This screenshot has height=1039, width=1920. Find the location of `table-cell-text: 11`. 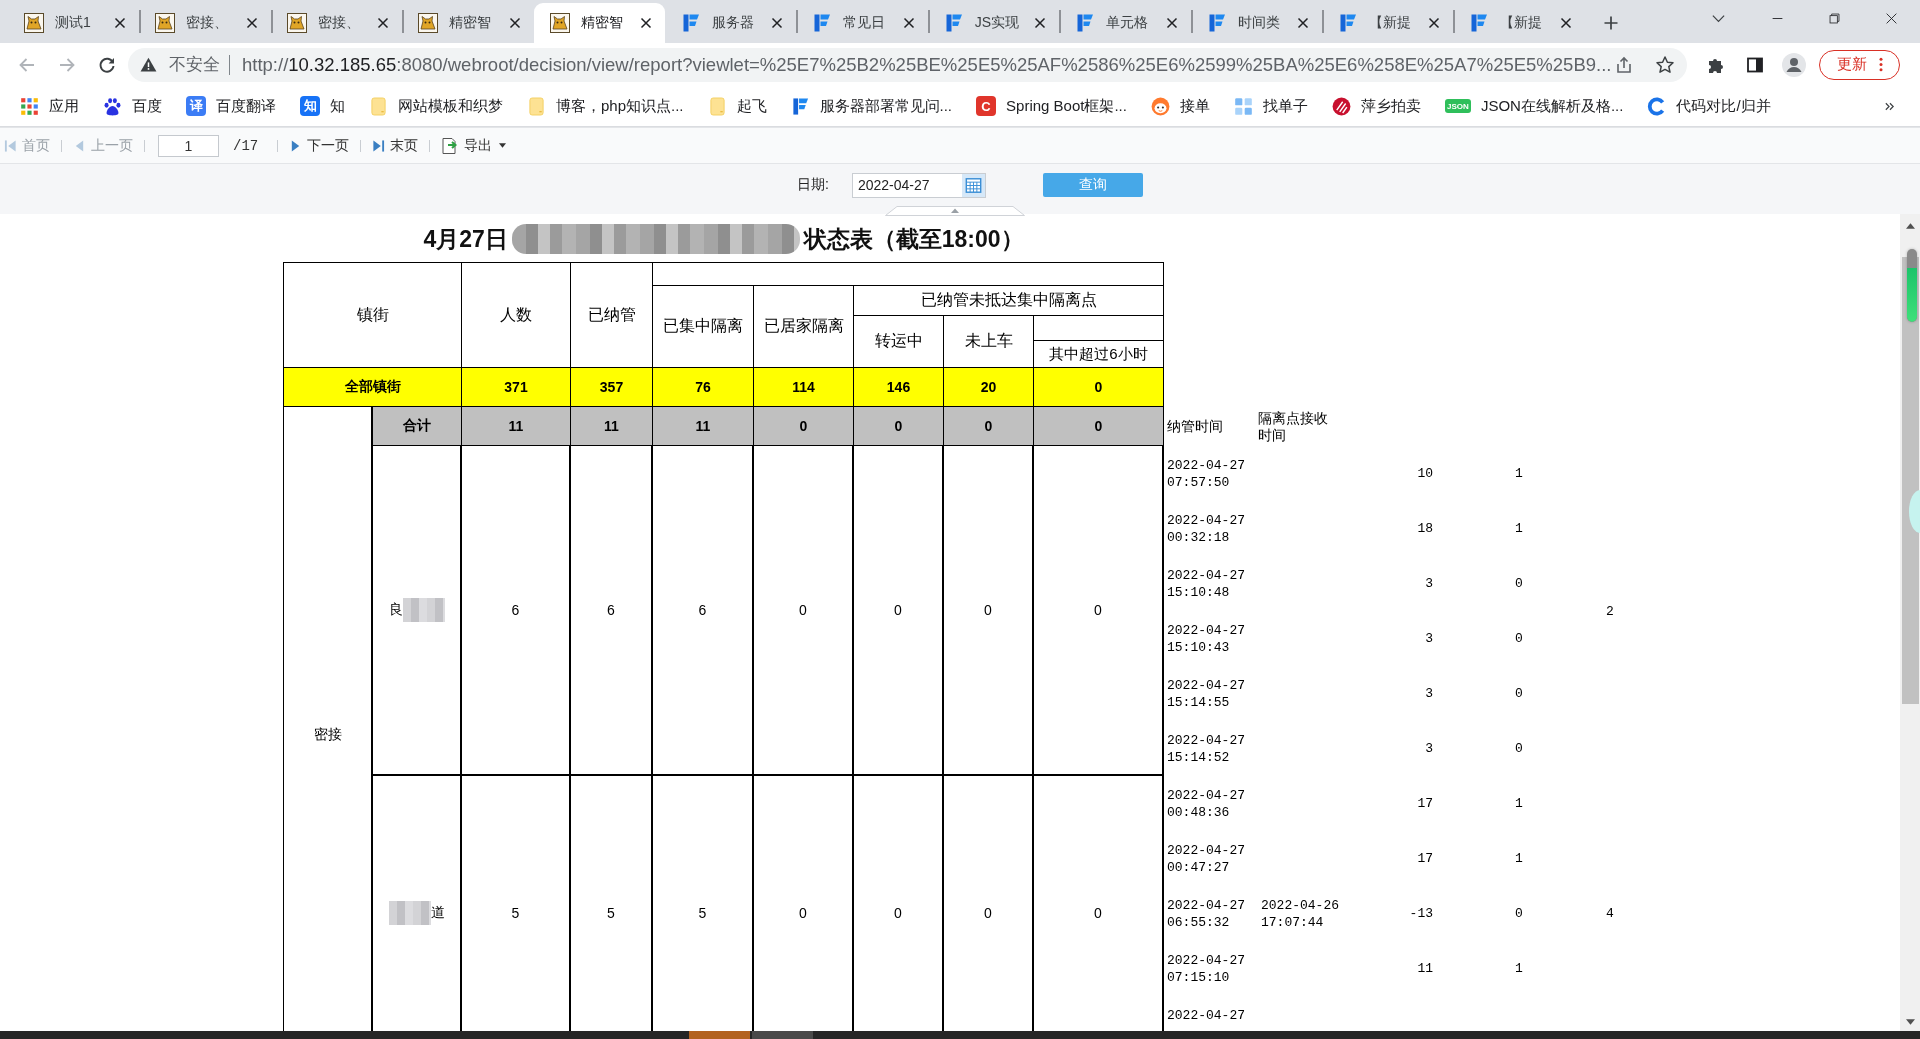

table-cell-text: 11 is located at coordinates (1425, 968).